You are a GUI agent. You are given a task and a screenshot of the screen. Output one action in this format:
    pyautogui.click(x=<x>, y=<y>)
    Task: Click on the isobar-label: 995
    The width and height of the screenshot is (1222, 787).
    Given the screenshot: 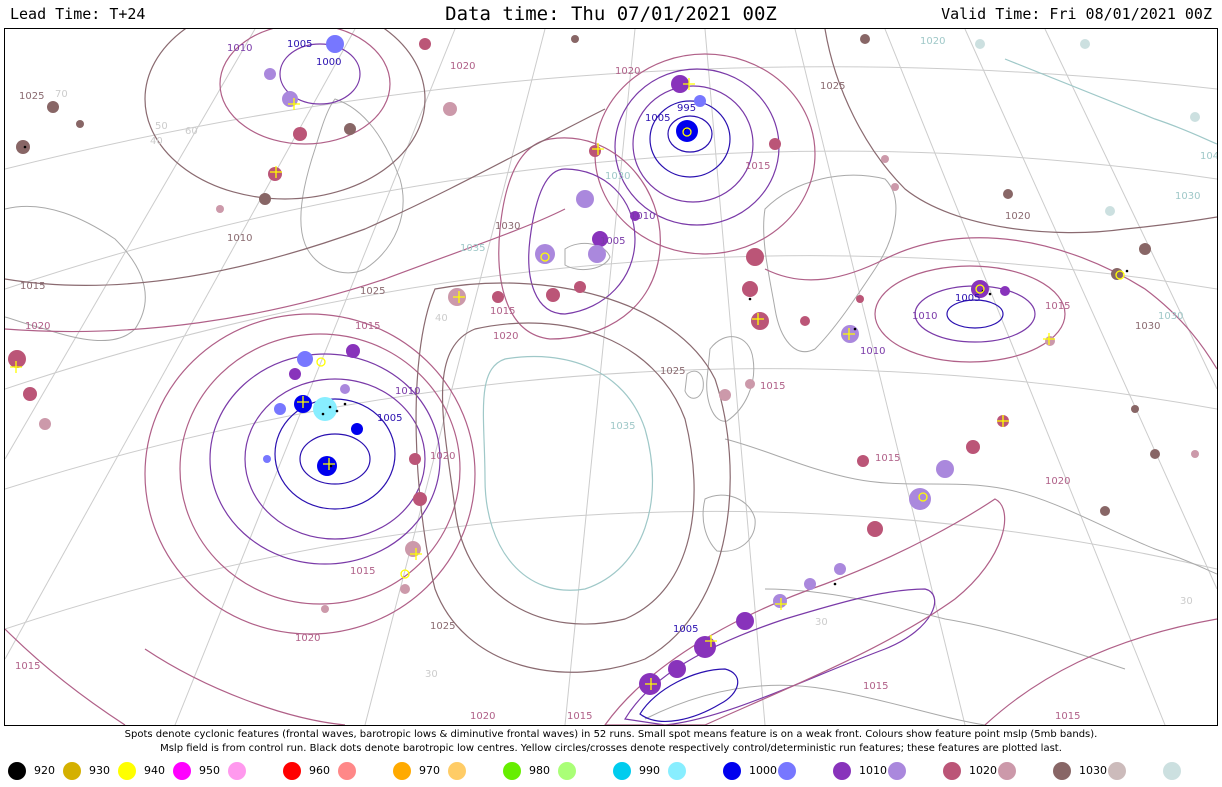 What is the action you would take?
    pyautogui.click(x=686, y=108)
    